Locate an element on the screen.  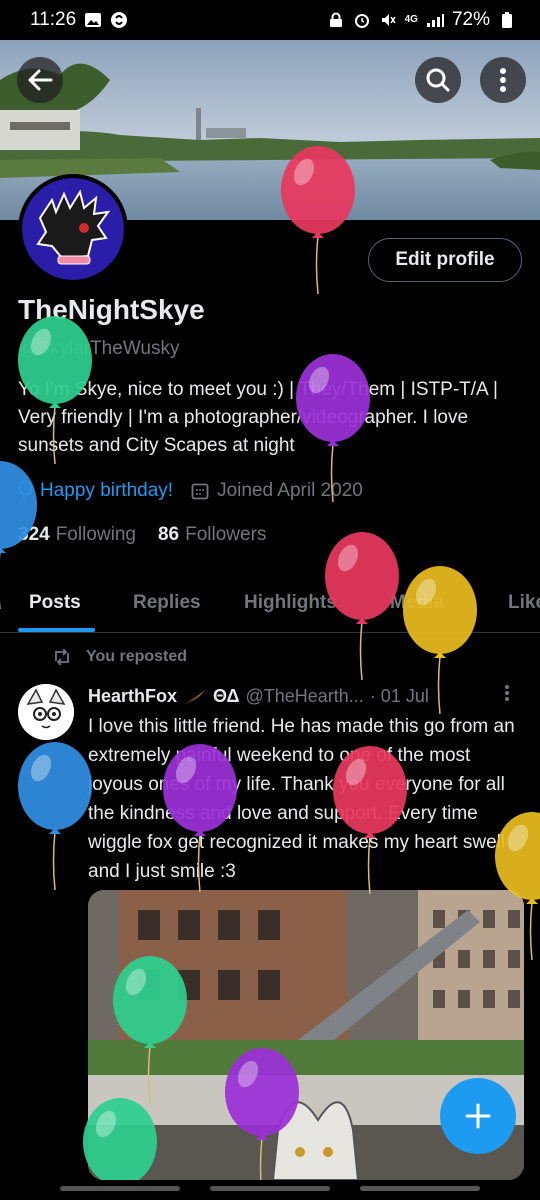
followers-count: 86 is located at coordinates (168, 534).